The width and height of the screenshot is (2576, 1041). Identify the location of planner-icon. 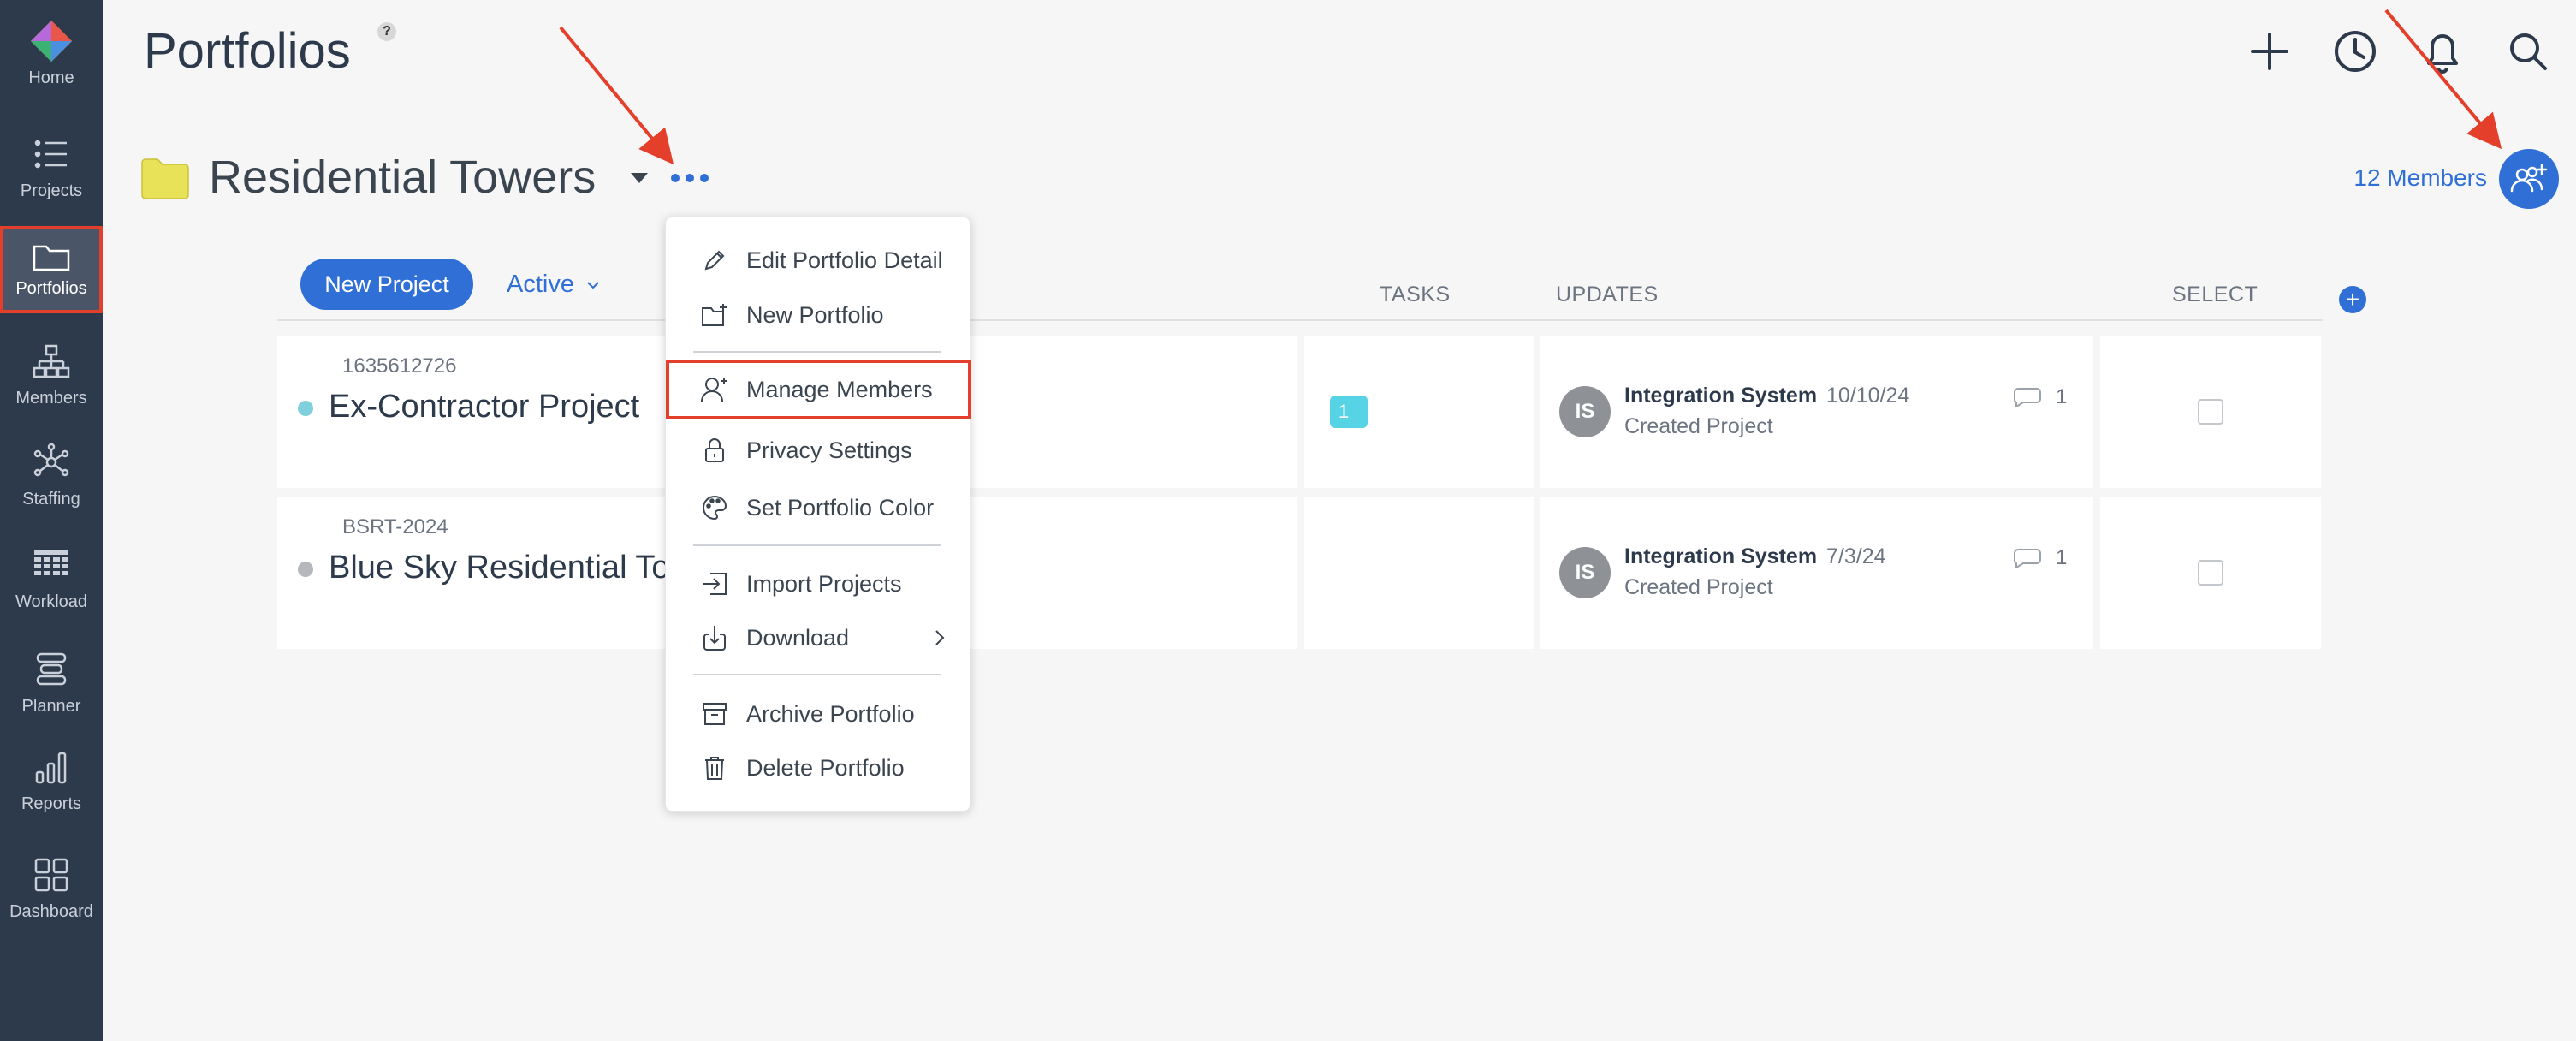
(51, 669).